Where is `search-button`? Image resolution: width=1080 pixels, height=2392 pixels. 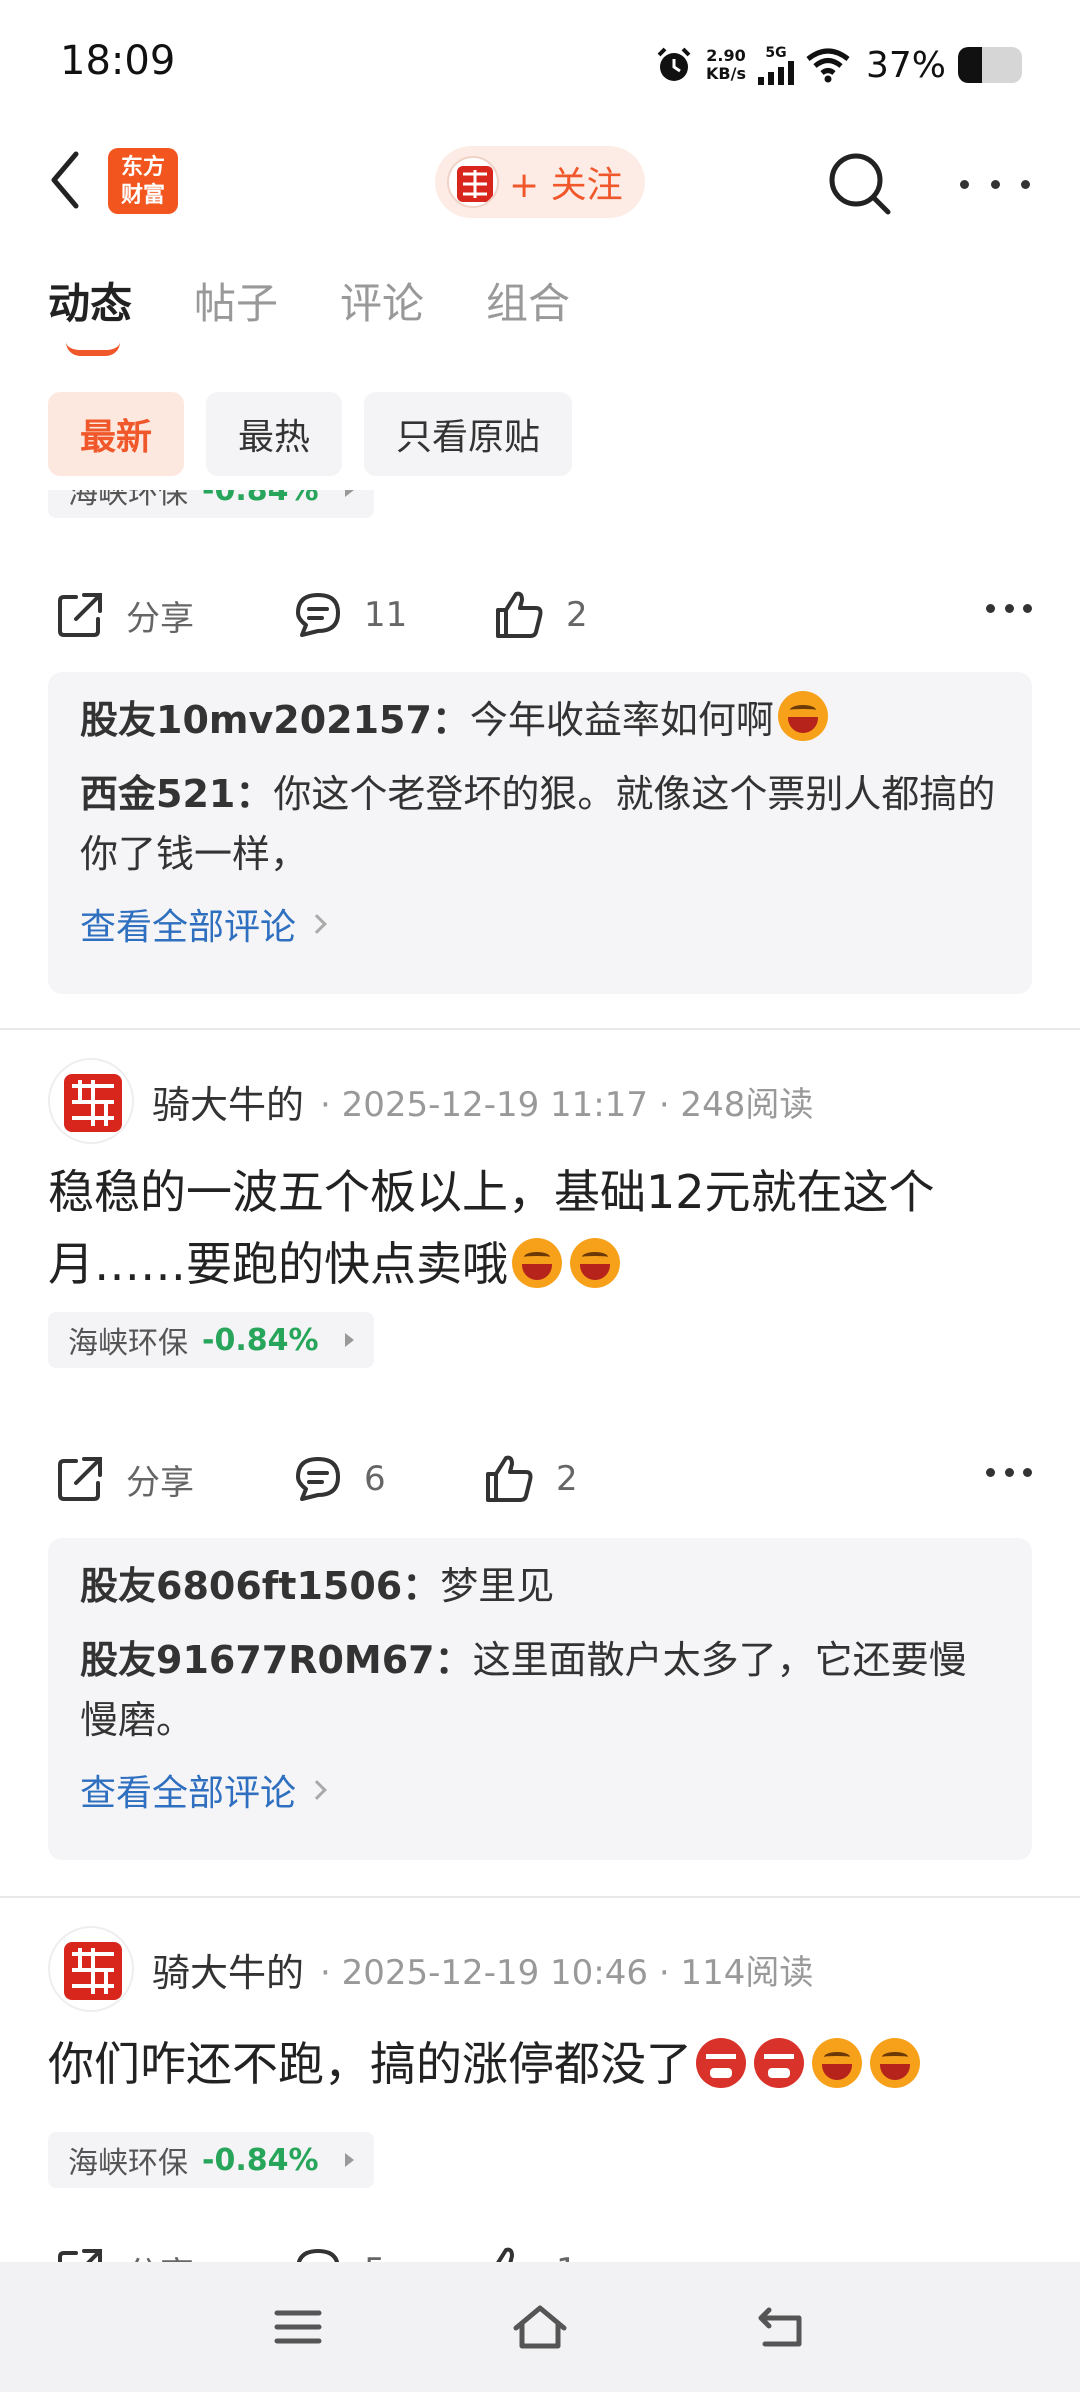 search-button is located at coordinates (861, 185).